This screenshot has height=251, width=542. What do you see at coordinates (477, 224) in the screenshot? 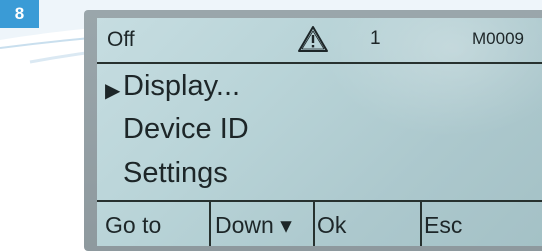
I see `softkey-esc: Esc` at bounding box center [477, 224].